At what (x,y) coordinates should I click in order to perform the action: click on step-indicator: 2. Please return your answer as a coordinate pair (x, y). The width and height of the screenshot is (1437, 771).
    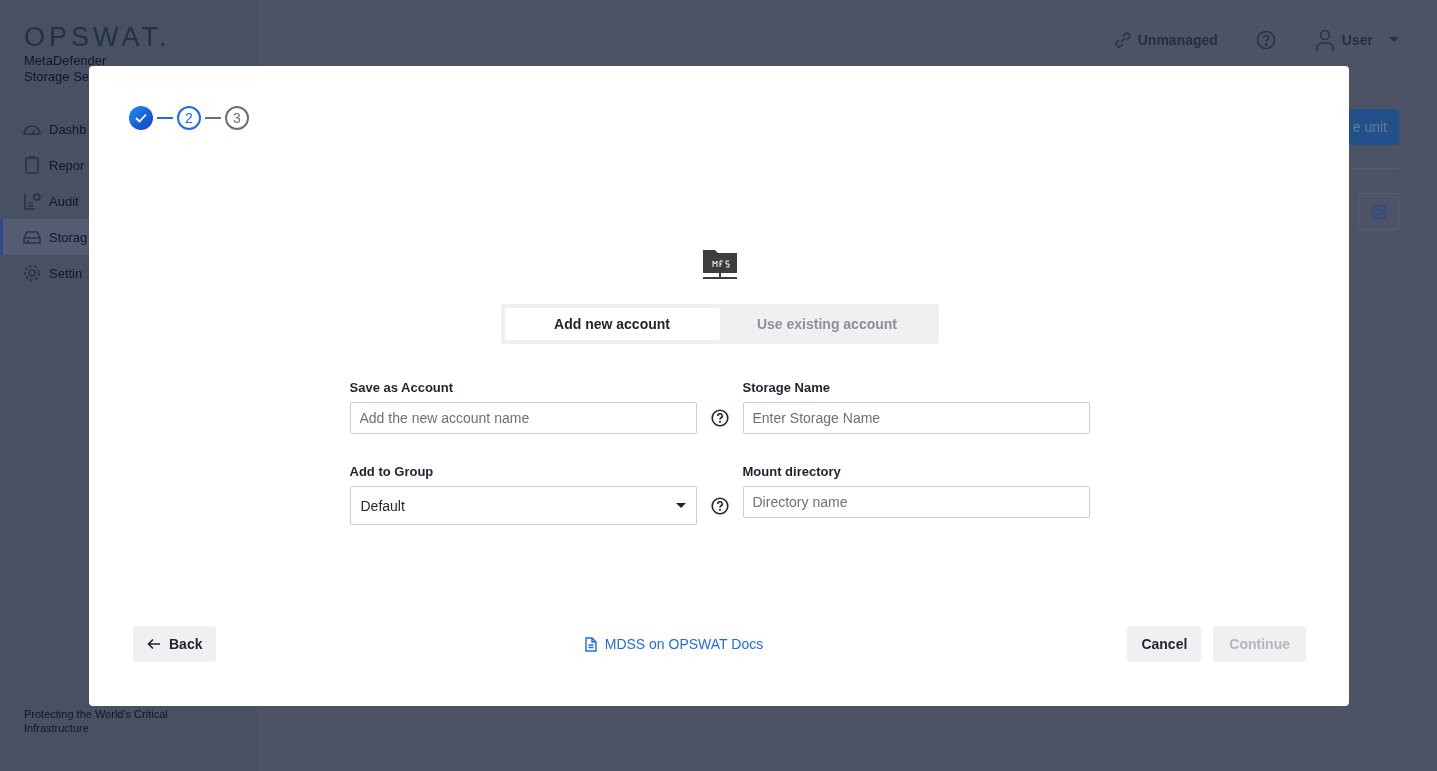
    Looking at the image, I should click on (189, 118).